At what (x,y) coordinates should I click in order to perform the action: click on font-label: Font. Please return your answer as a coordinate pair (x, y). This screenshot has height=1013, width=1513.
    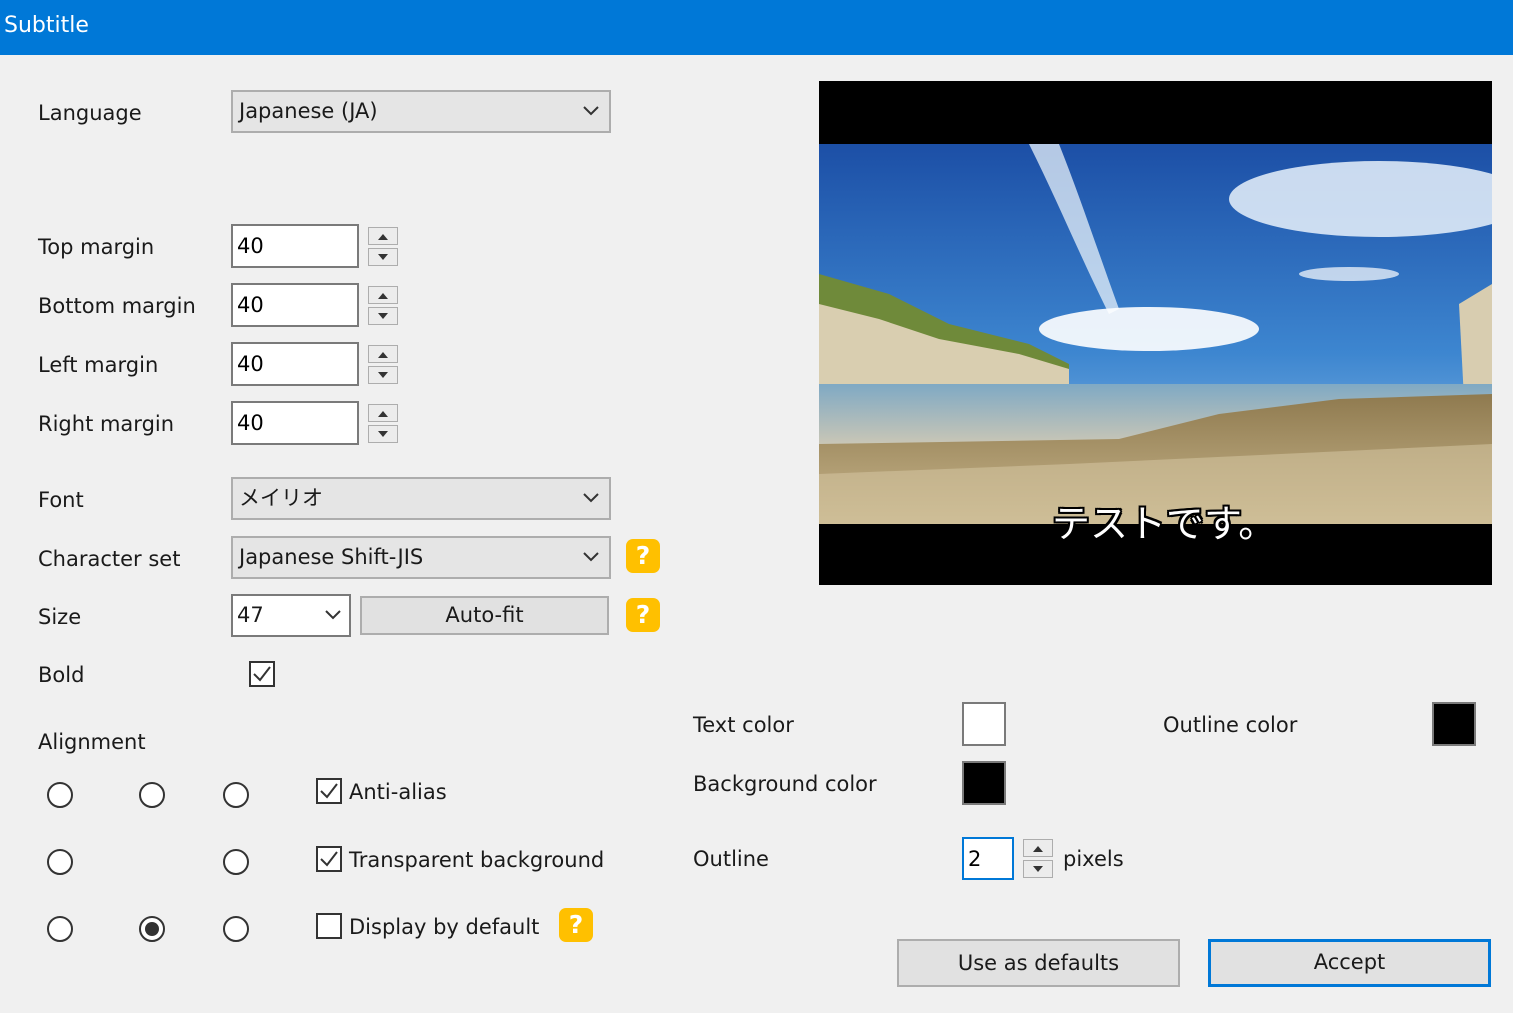
    Looking at the image, I should click on (61, 500).